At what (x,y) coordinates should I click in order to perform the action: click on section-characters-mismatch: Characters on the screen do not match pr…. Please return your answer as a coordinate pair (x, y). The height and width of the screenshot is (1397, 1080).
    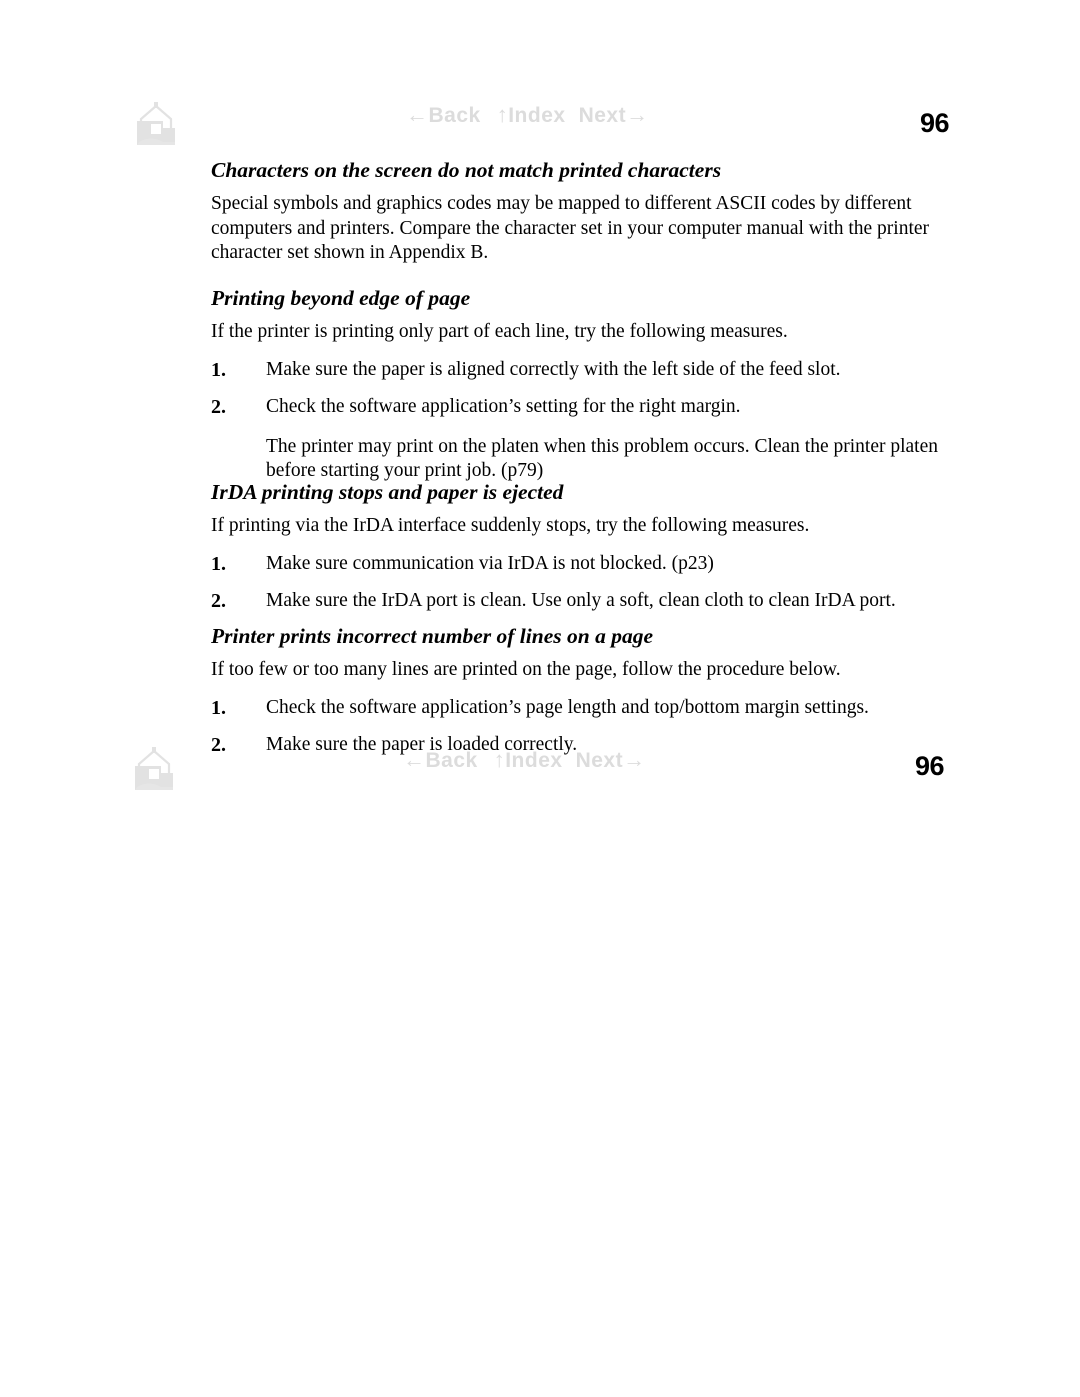
    Looking at the image, I should click on (591, 211).